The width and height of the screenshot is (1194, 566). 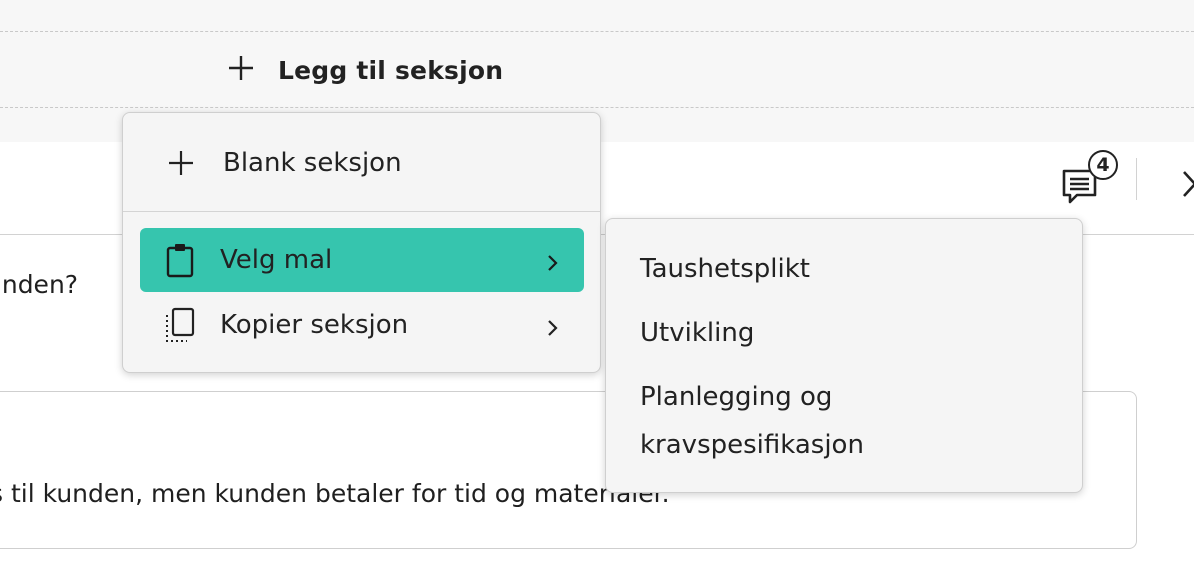 I want to click on menu-item-label: Velg mal, so click(x=276, y=260).